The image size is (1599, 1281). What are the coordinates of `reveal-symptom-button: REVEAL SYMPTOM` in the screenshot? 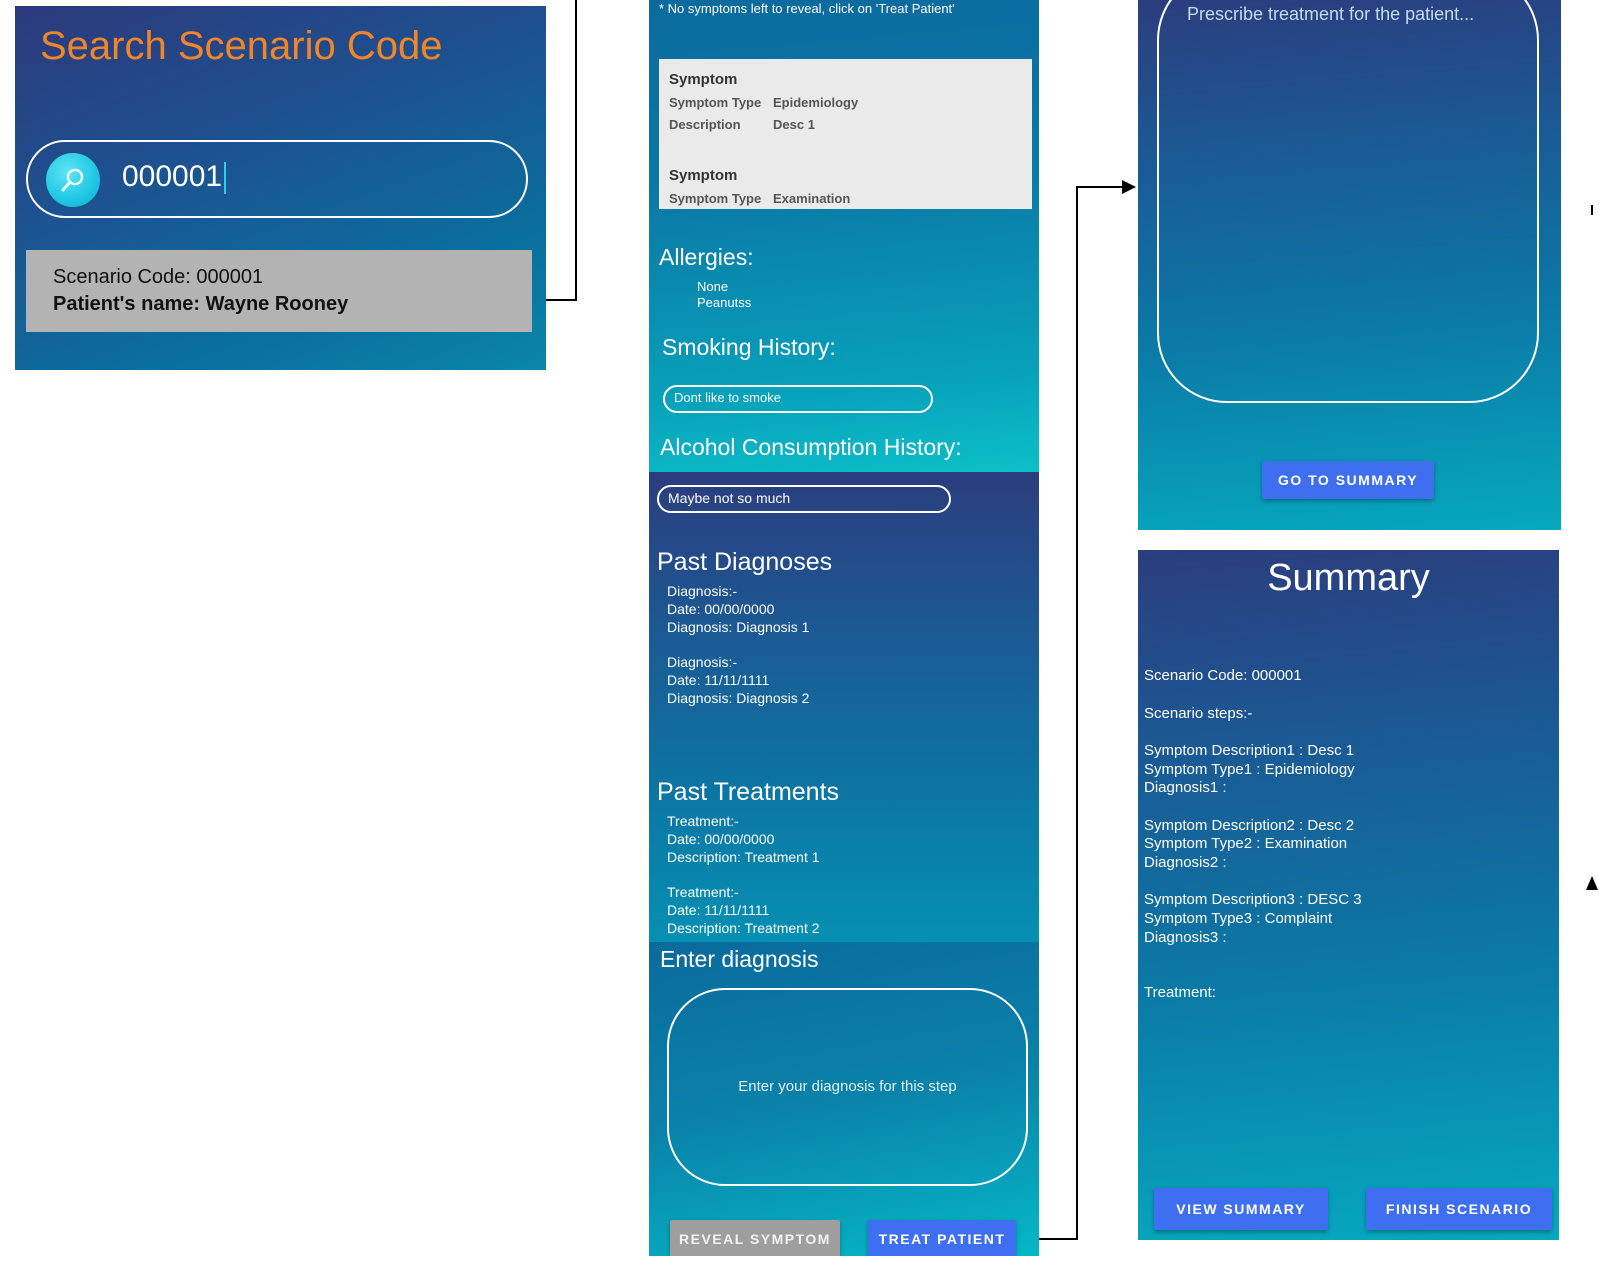 It's located at (755, 1238).